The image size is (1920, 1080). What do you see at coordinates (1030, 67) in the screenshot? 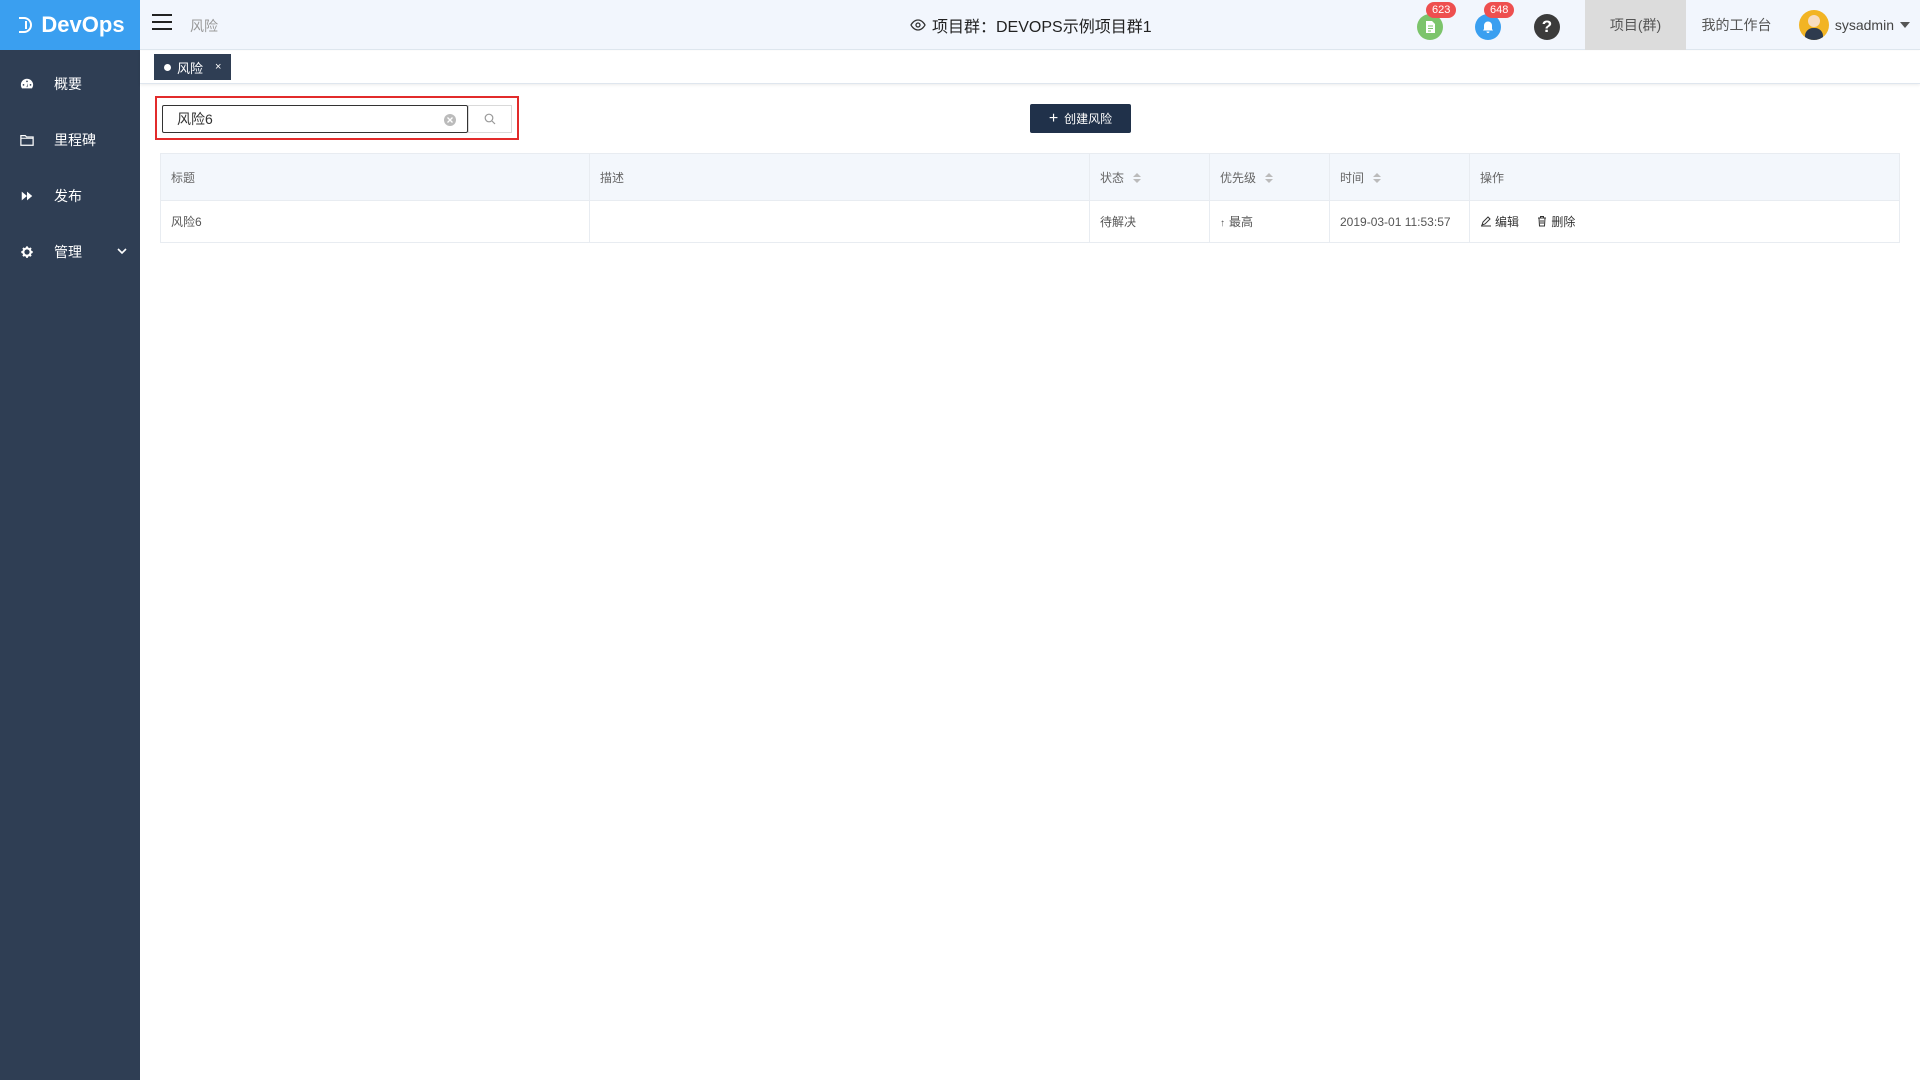
I see `page-tabstrip: 风险 ×` at bounding box center [1030, 67].